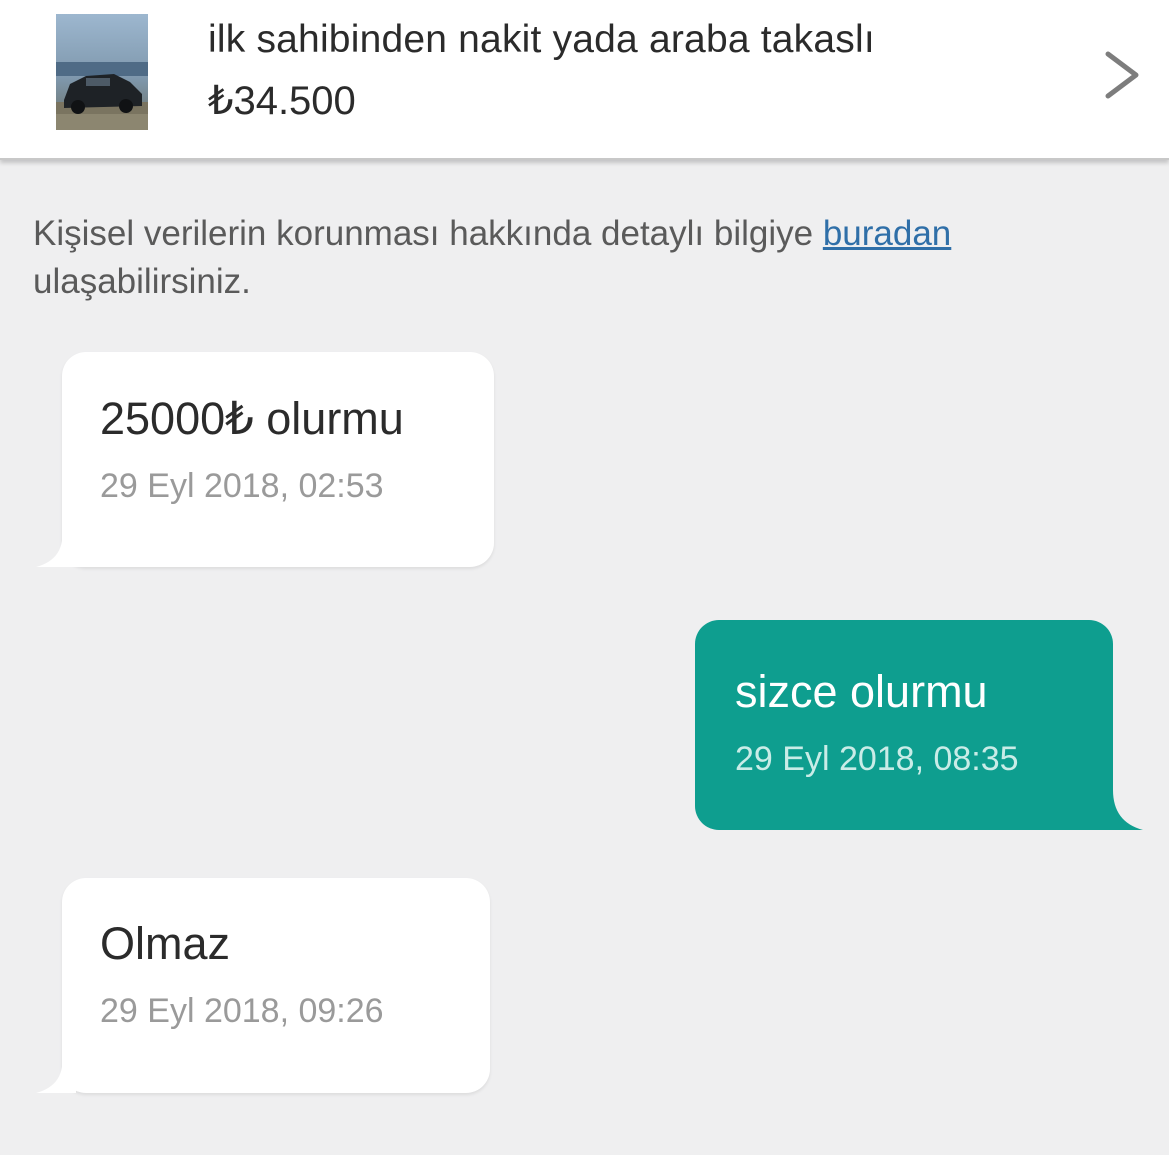 This screenshot has width=1169, height=1155. I want to click on listing-thumbnail, so click(102, 72).